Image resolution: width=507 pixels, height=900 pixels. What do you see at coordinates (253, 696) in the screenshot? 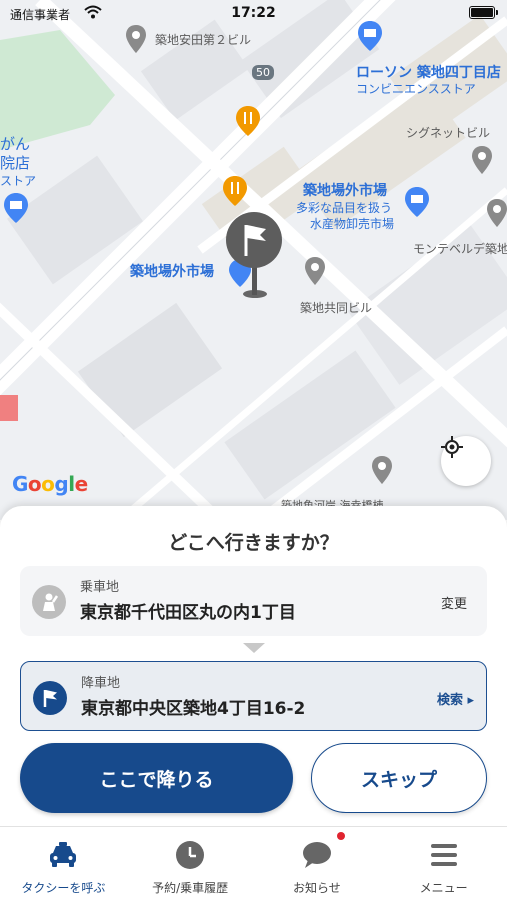
I see `dropoff-location-card: 降車地 東京都中央区築地4丁目16-2 検索 ▸` at bounding box center [253, 696].